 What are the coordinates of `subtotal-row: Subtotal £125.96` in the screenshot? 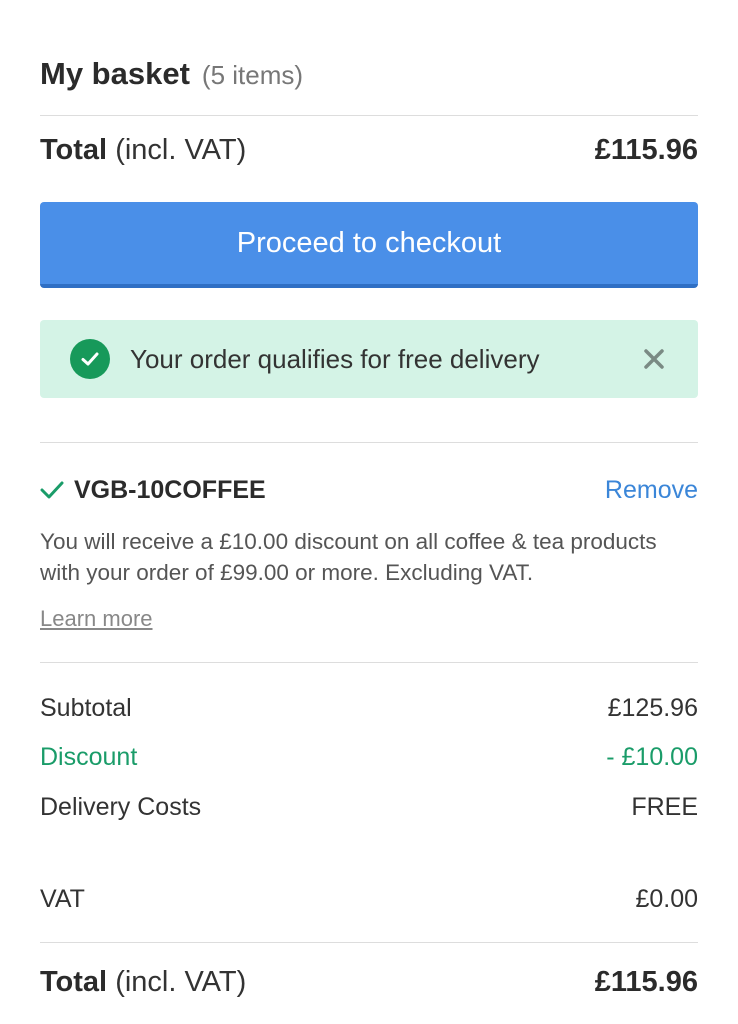 It's located at (369, 708).